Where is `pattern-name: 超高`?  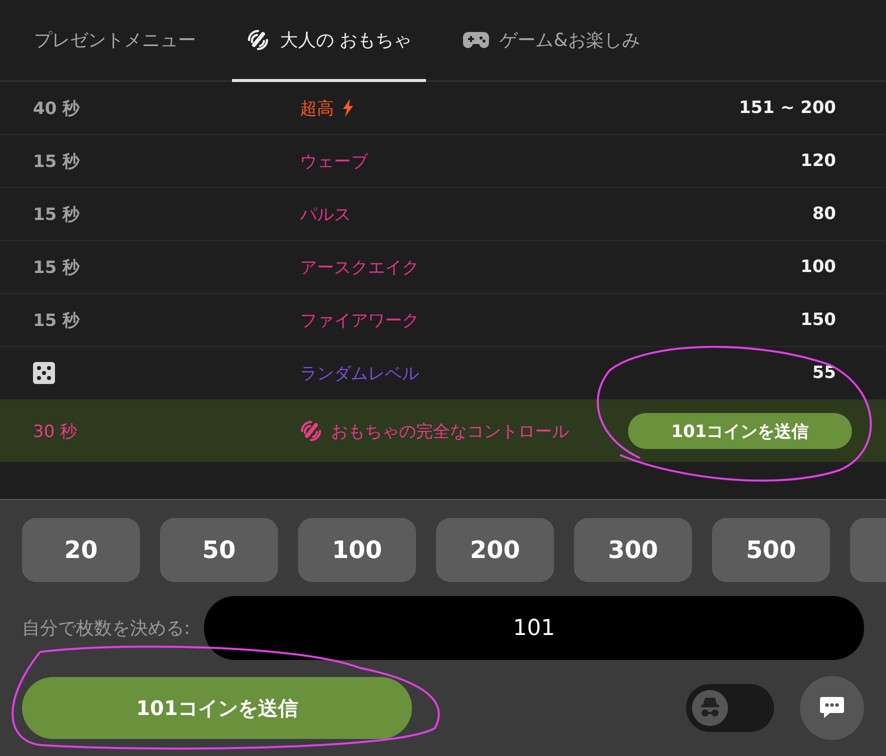
pattern-name: 超高 is located at coordinates (317, 109).